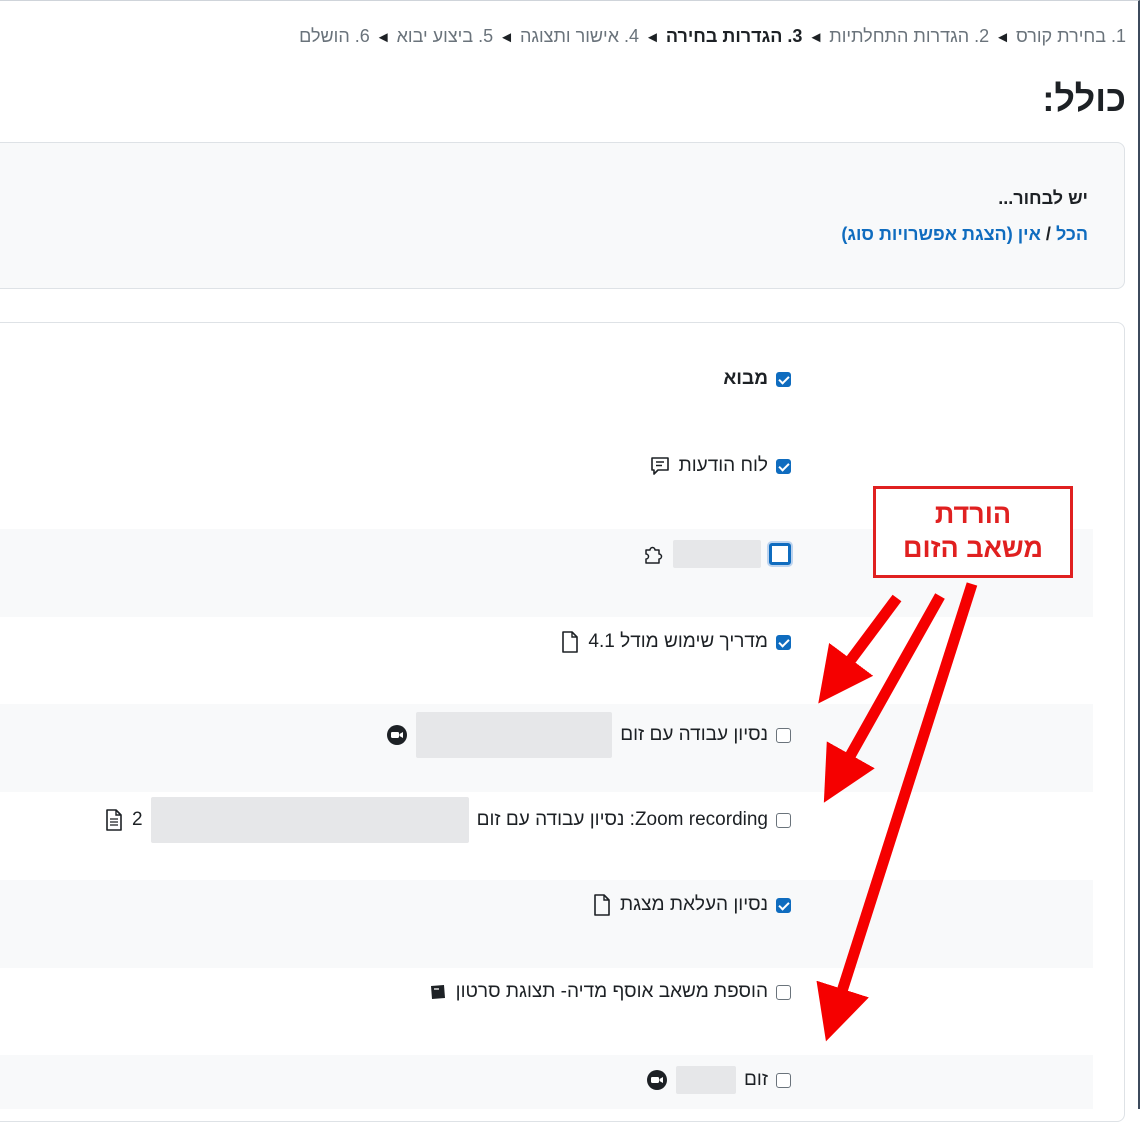 Image resolution: width=1144 pixels, height=1122 pixels. What do you see at coordinates (973, 532) in the screenshot?
I see `annotation-callout: הורדת משאב הזום` at bounding box center [973, 532].